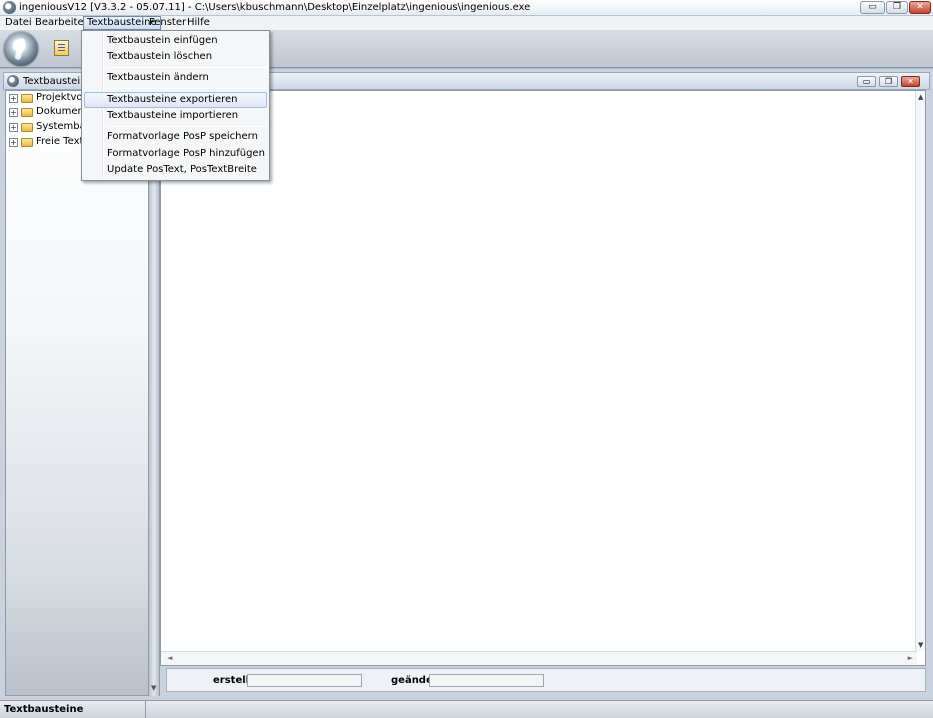 Image resolution: width=933 pixels, height=718 pixels. Describe the element at coordinates (175, 137) in the screenshot. I see `menu-item-formatvorlage-speichern: Formatvorlage PosP speichern` at that location.